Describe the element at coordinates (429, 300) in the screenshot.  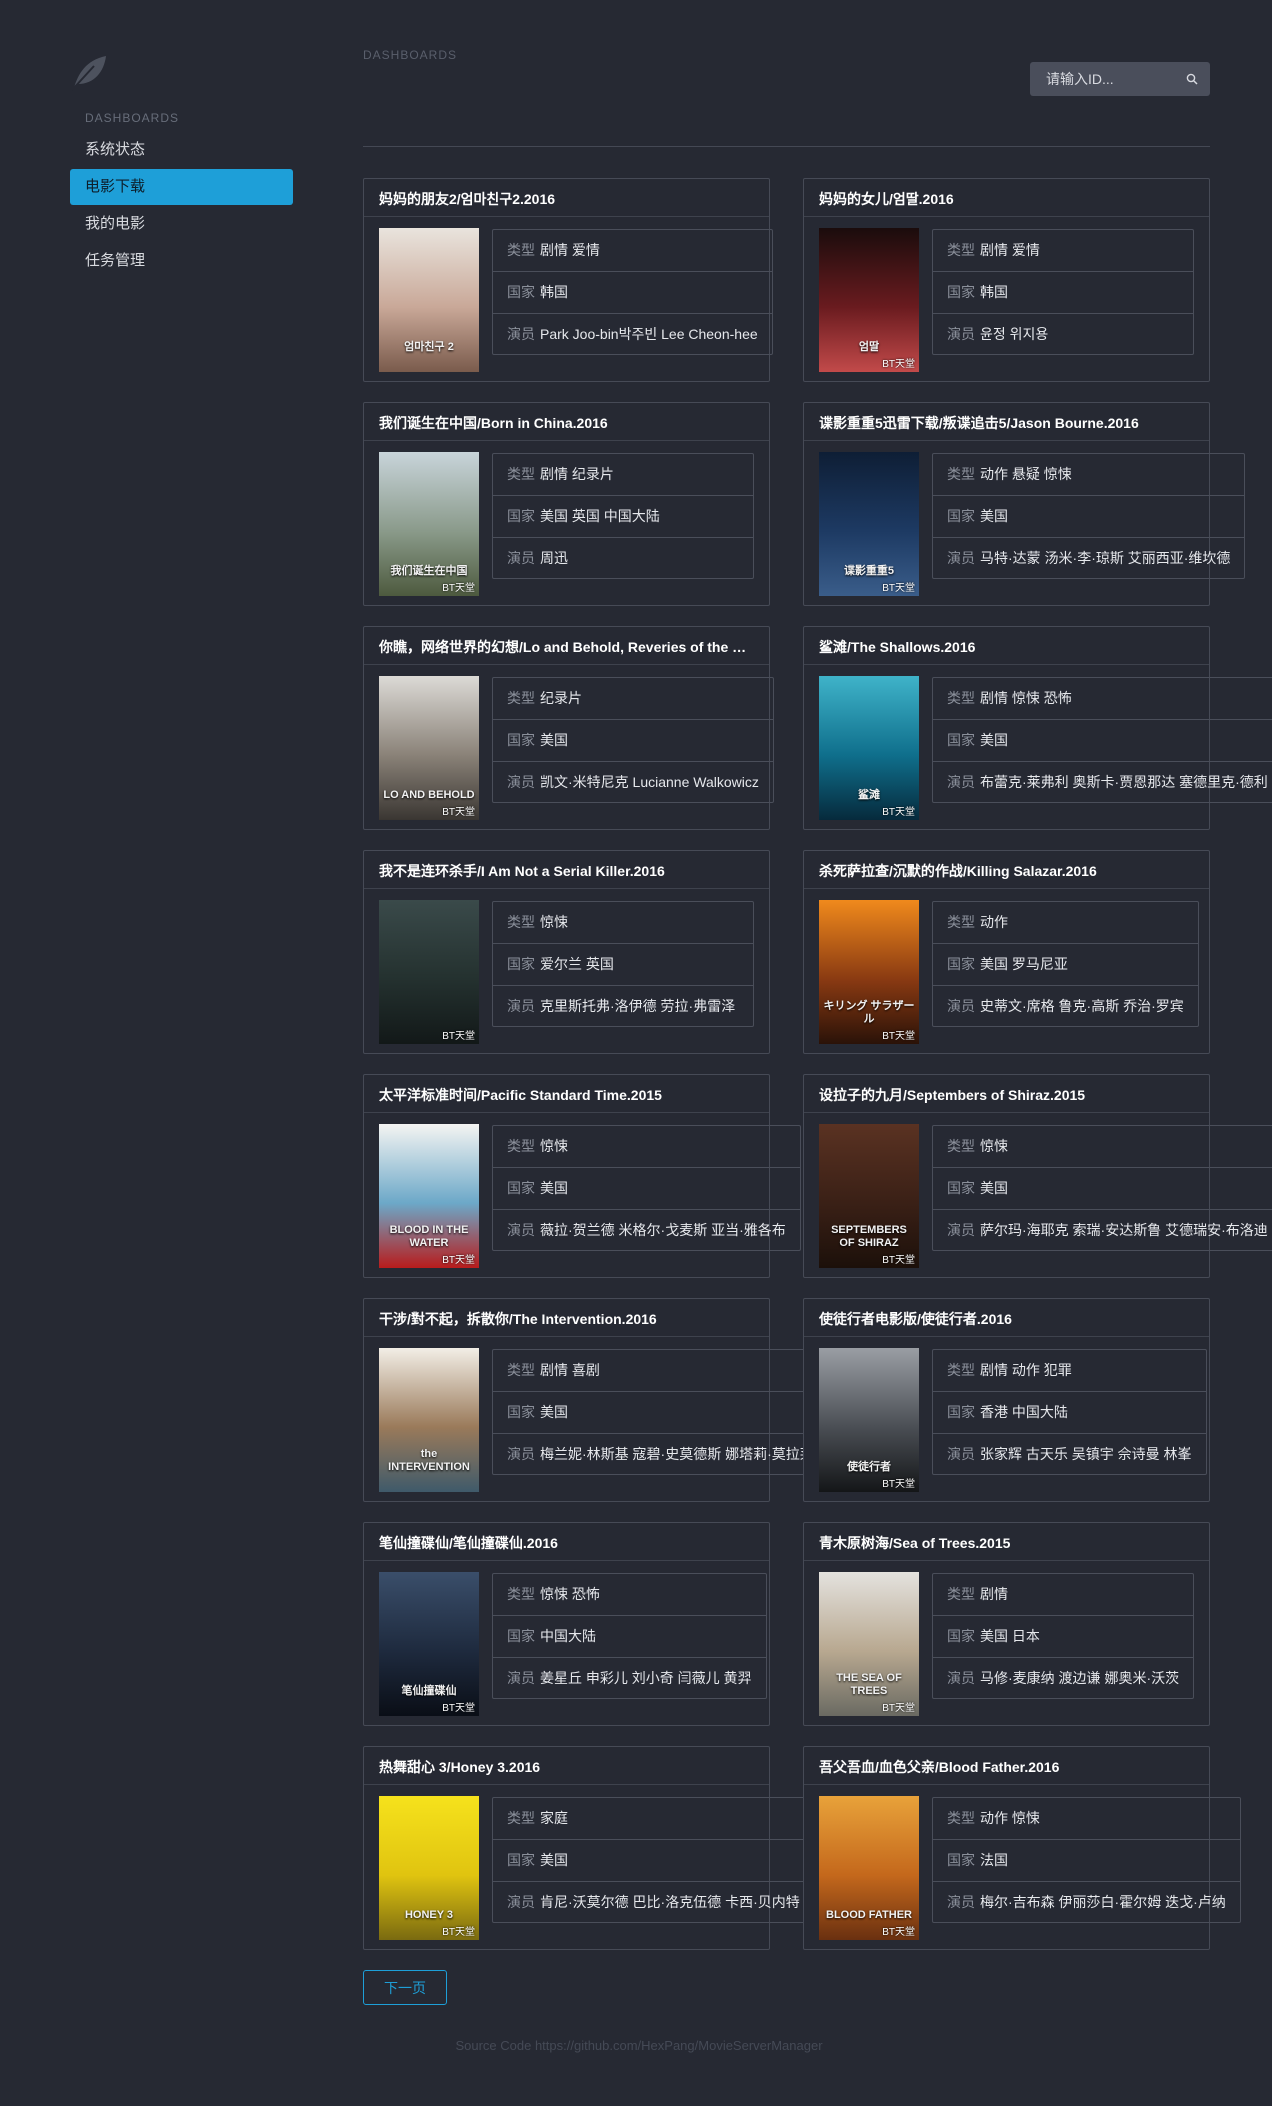
I see `movie-poster-image: 엄마친구 2` at that location.